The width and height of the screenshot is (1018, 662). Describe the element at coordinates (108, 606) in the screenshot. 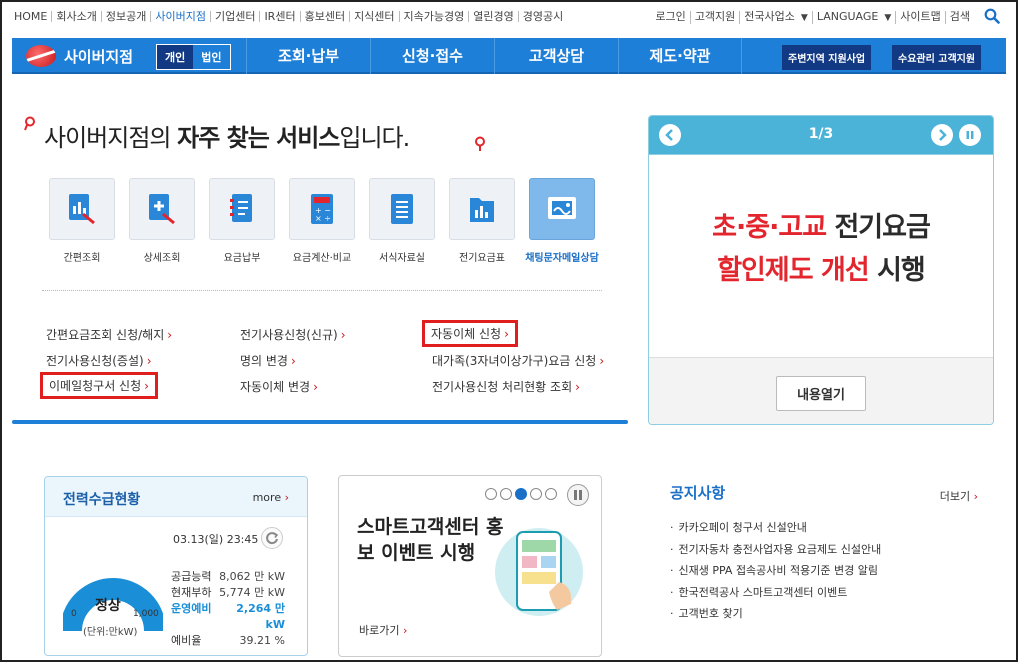

I see `gauge-status: 정상` at that location.